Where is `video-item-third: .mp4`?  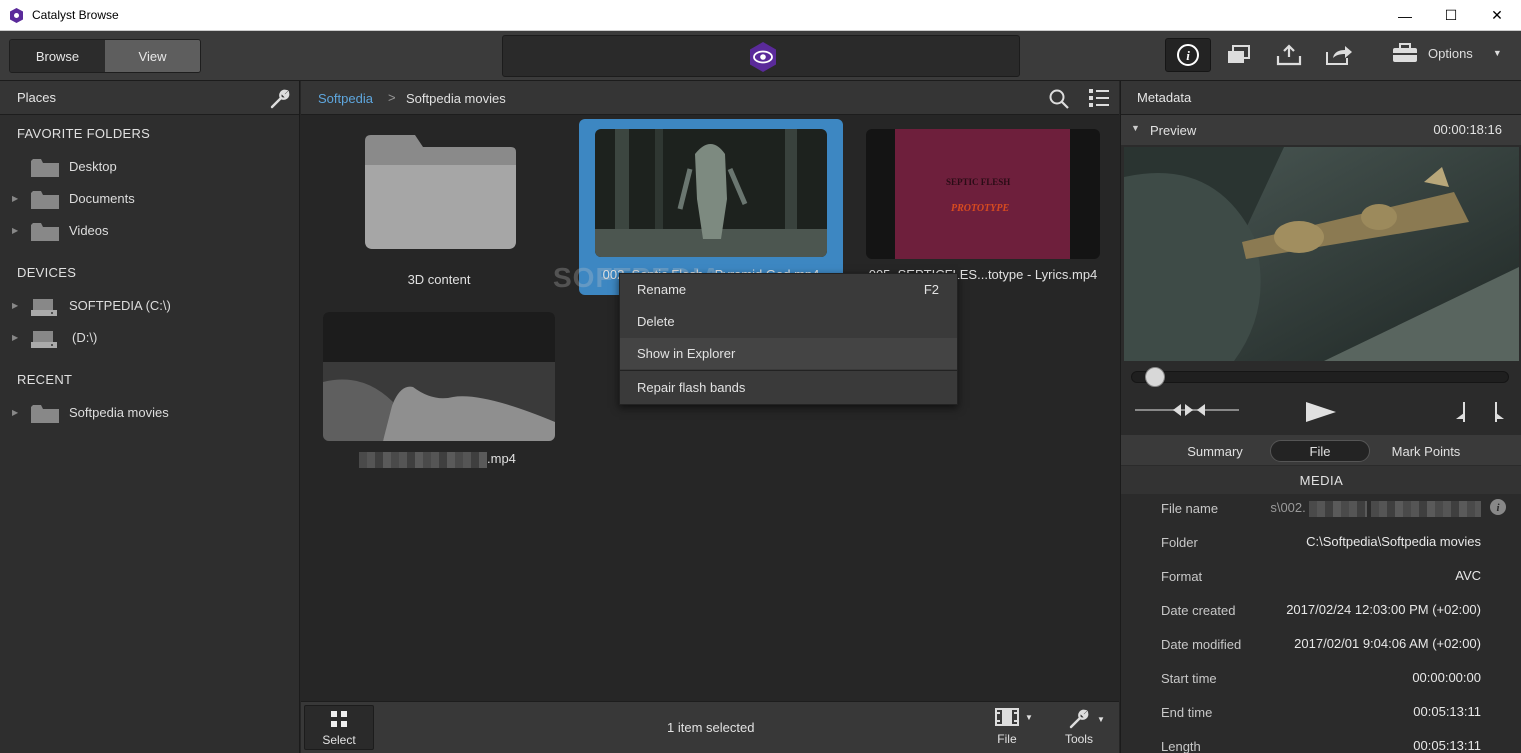
video-item-third: .mp4 is located at coordinates (439, 392).